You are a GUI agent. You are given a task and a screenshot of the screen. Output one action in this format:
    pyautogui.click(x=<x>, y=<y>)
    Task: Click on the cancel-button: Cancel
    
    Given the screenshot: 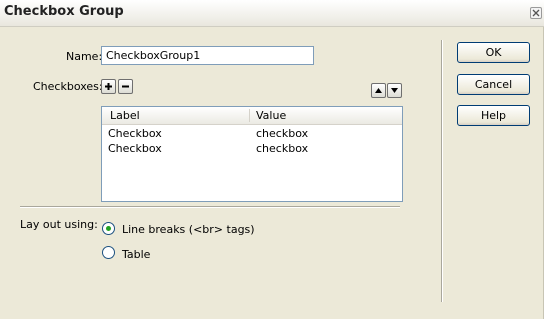 What is the action you would take?
    pyautogui.click(x=493, y=84)
    